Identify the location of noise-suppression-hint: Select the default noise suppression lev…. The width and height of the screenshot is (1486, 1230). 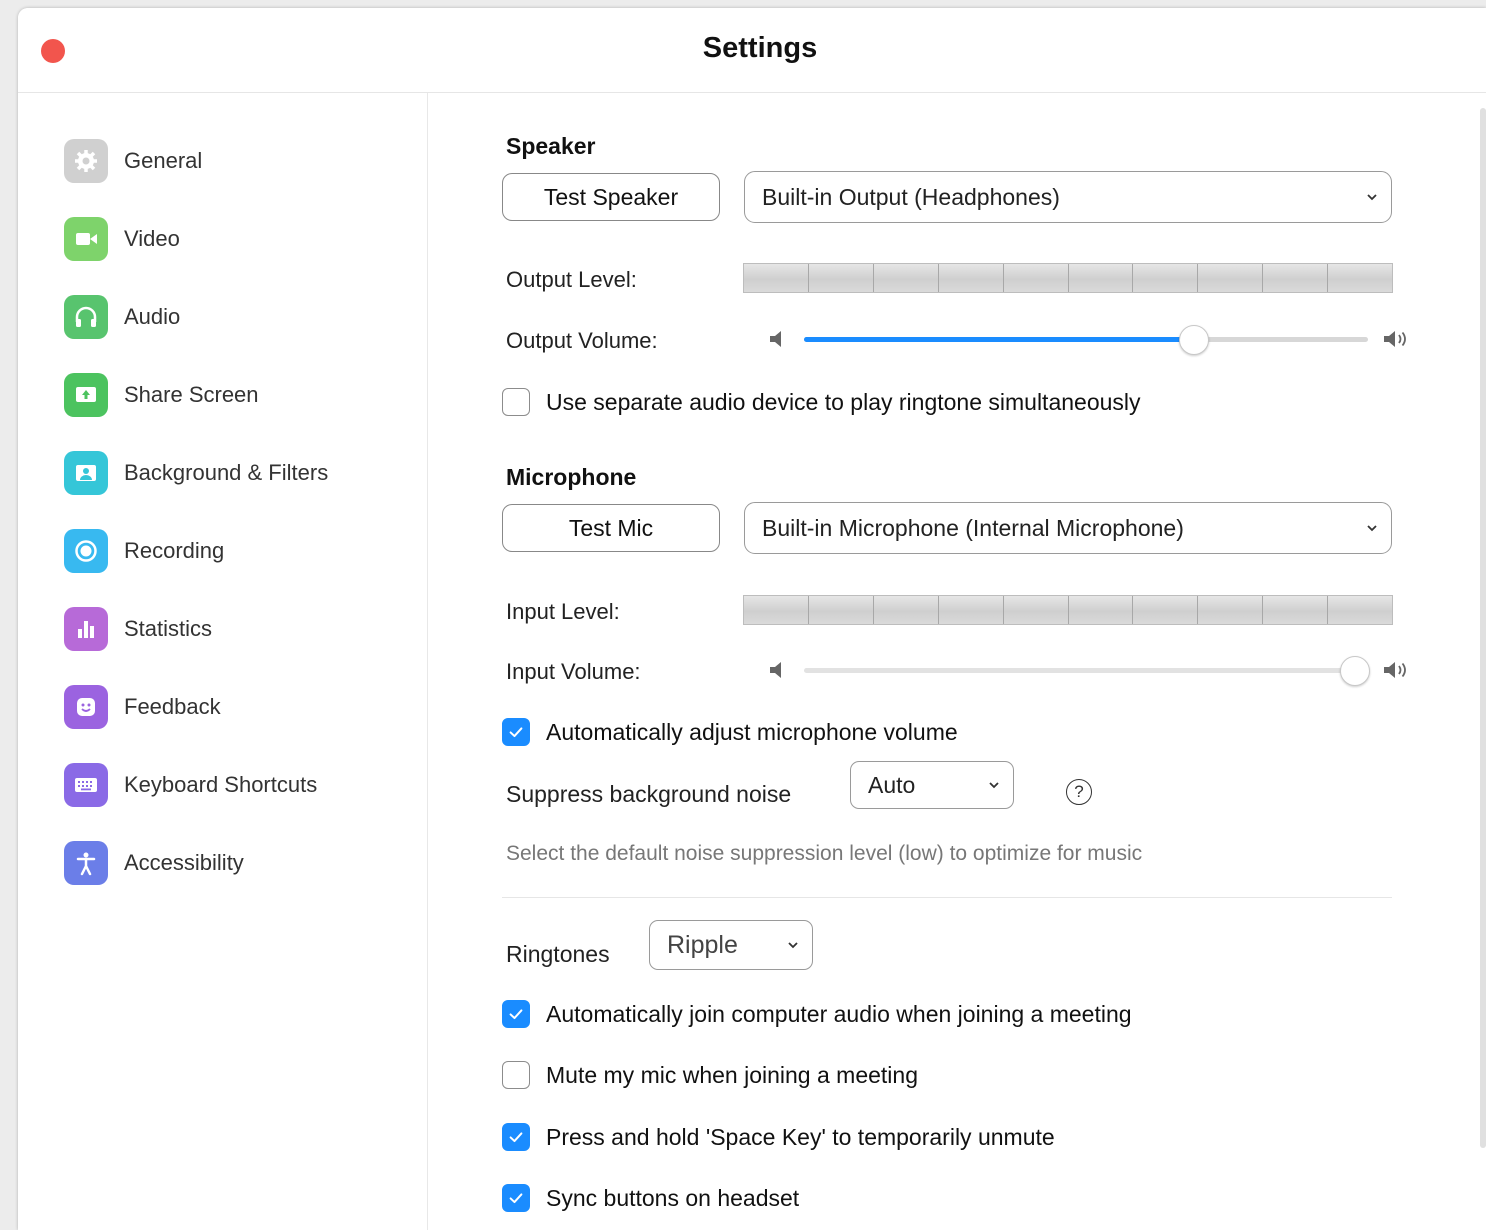
(824, 853).